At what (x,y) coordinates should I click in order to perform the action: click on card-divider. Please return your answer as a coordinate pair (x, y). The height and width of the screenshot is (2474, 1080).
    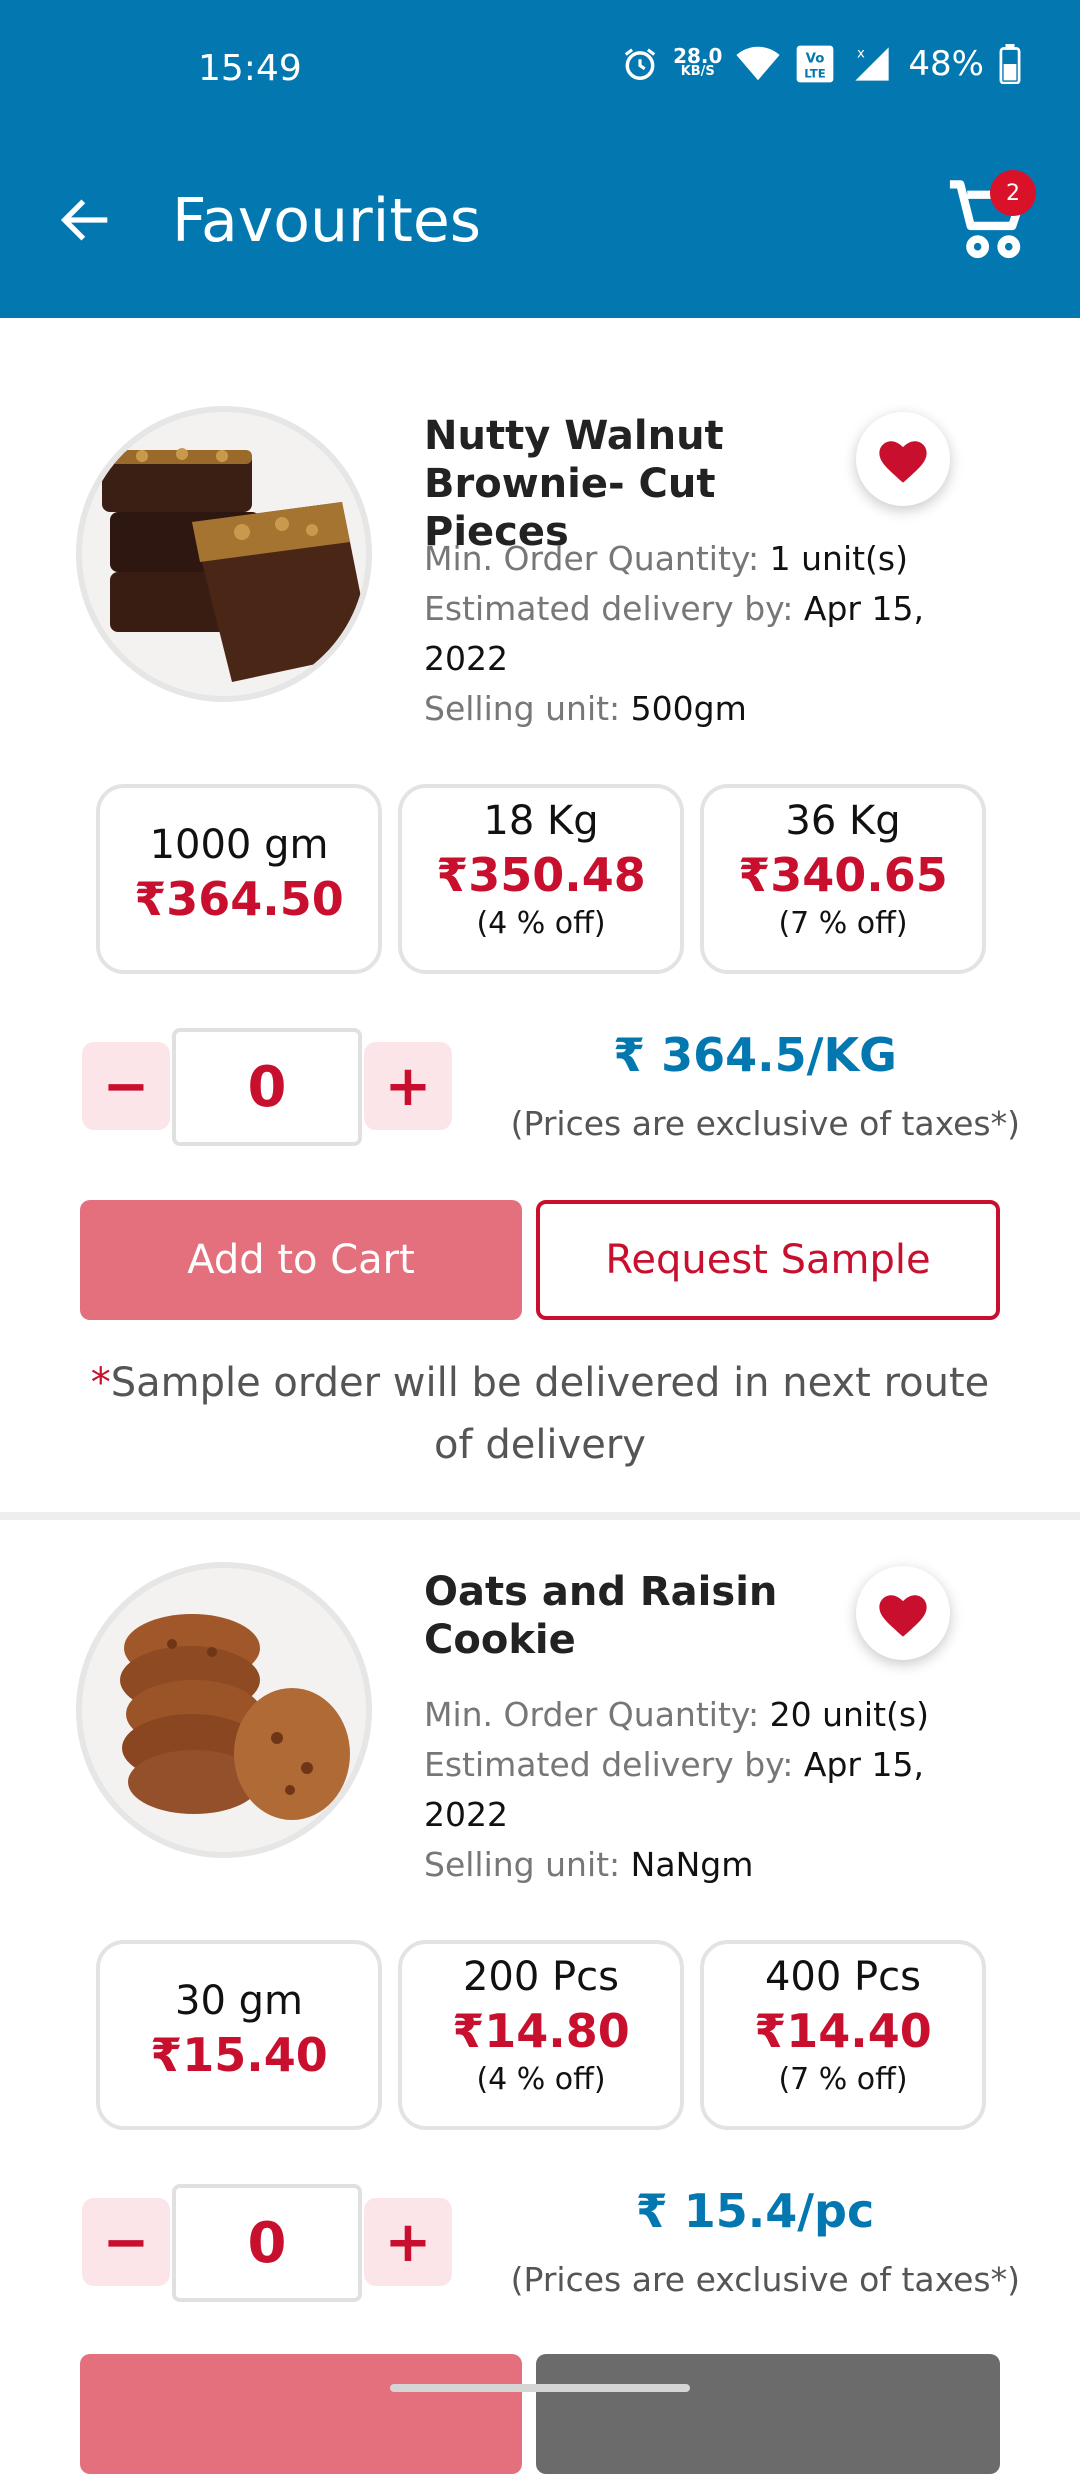
    Looking at the image, I should click on (540, 1516).